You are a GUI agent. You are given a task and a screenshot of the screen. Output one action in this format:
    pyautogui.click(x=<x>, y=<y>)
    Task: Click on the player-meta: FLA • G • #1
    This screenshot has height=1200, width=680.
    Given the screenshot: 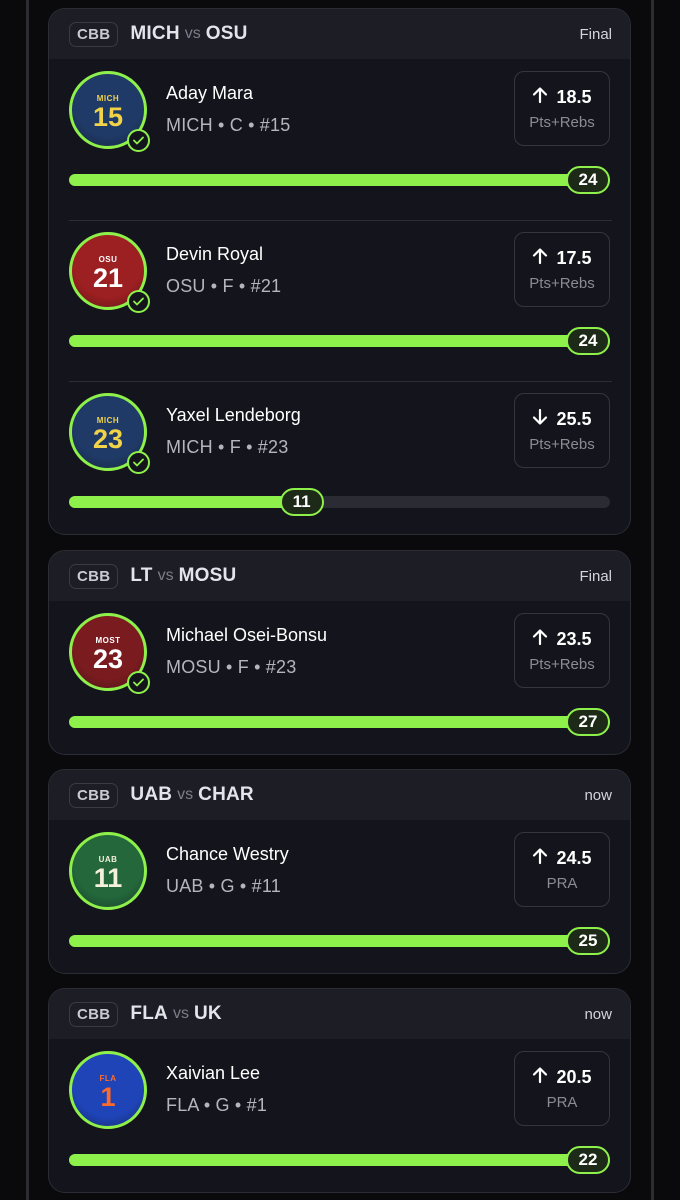 What is the action you would take?
    pyautogui.click(x=217, y=1105)
    